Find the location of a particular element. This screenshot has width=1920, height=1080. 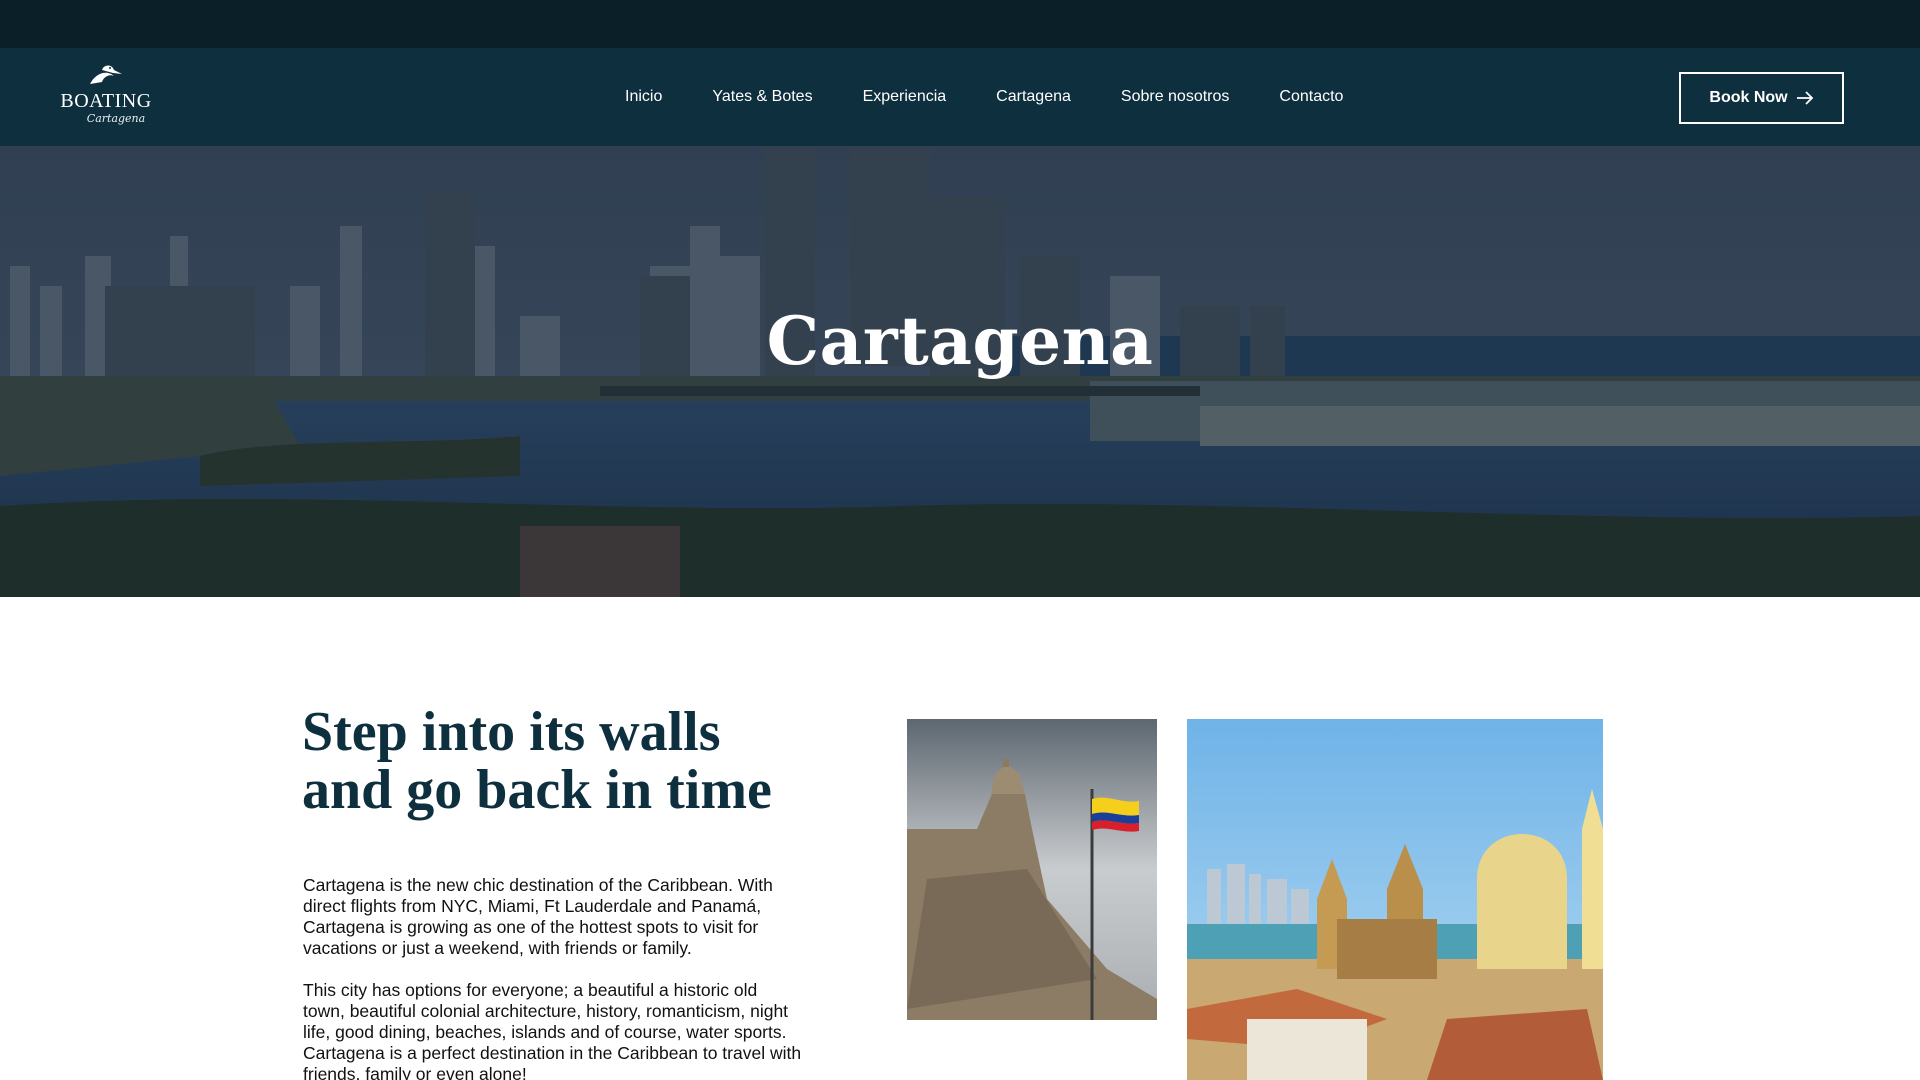

church-domes-image is located at coordinates (1395, 899).